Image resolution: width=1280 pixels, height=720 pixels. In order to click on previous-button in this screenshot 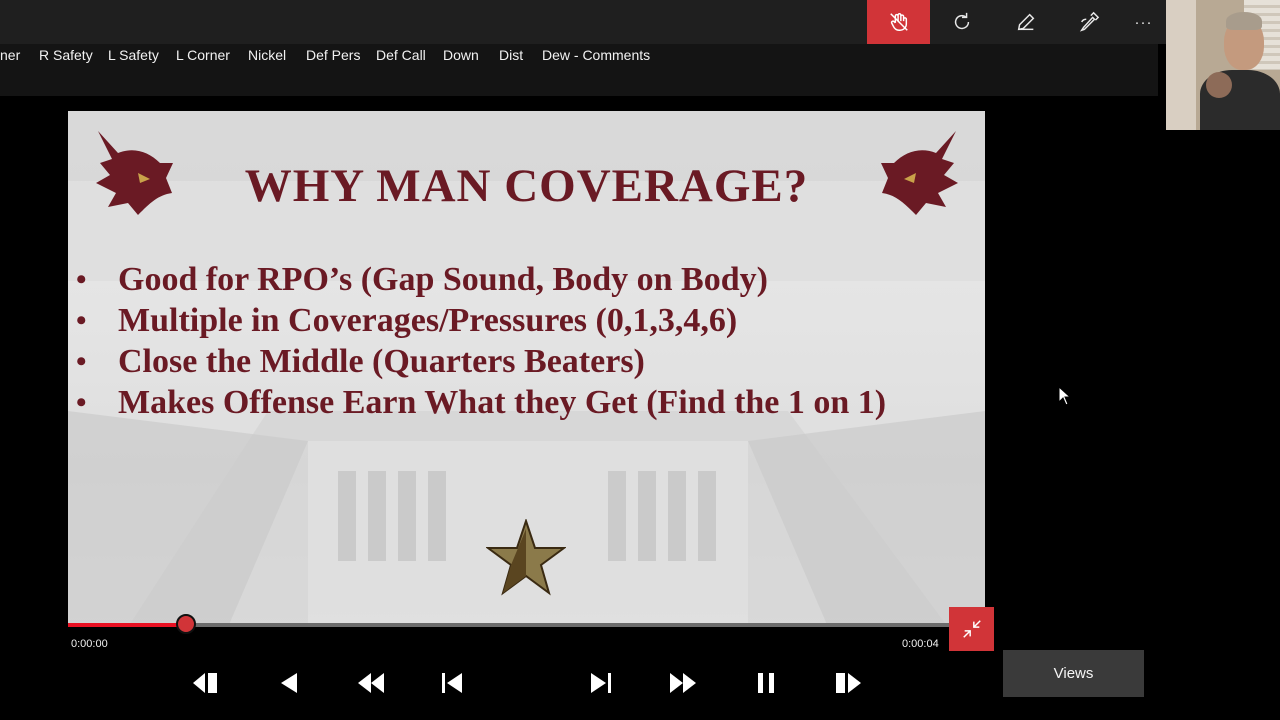, I will do `click(452, 683)`.